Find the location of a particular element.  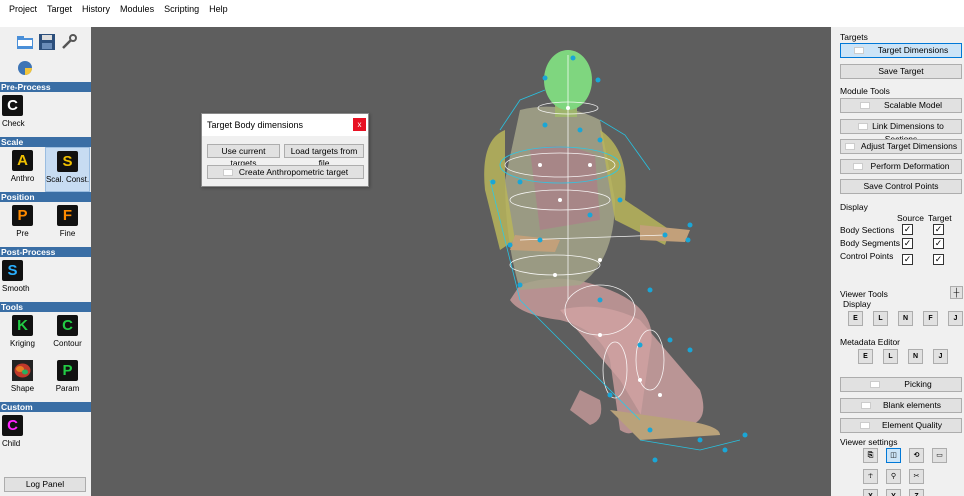

tool-anthro: A Anthro is located at coordinates (22, 169).